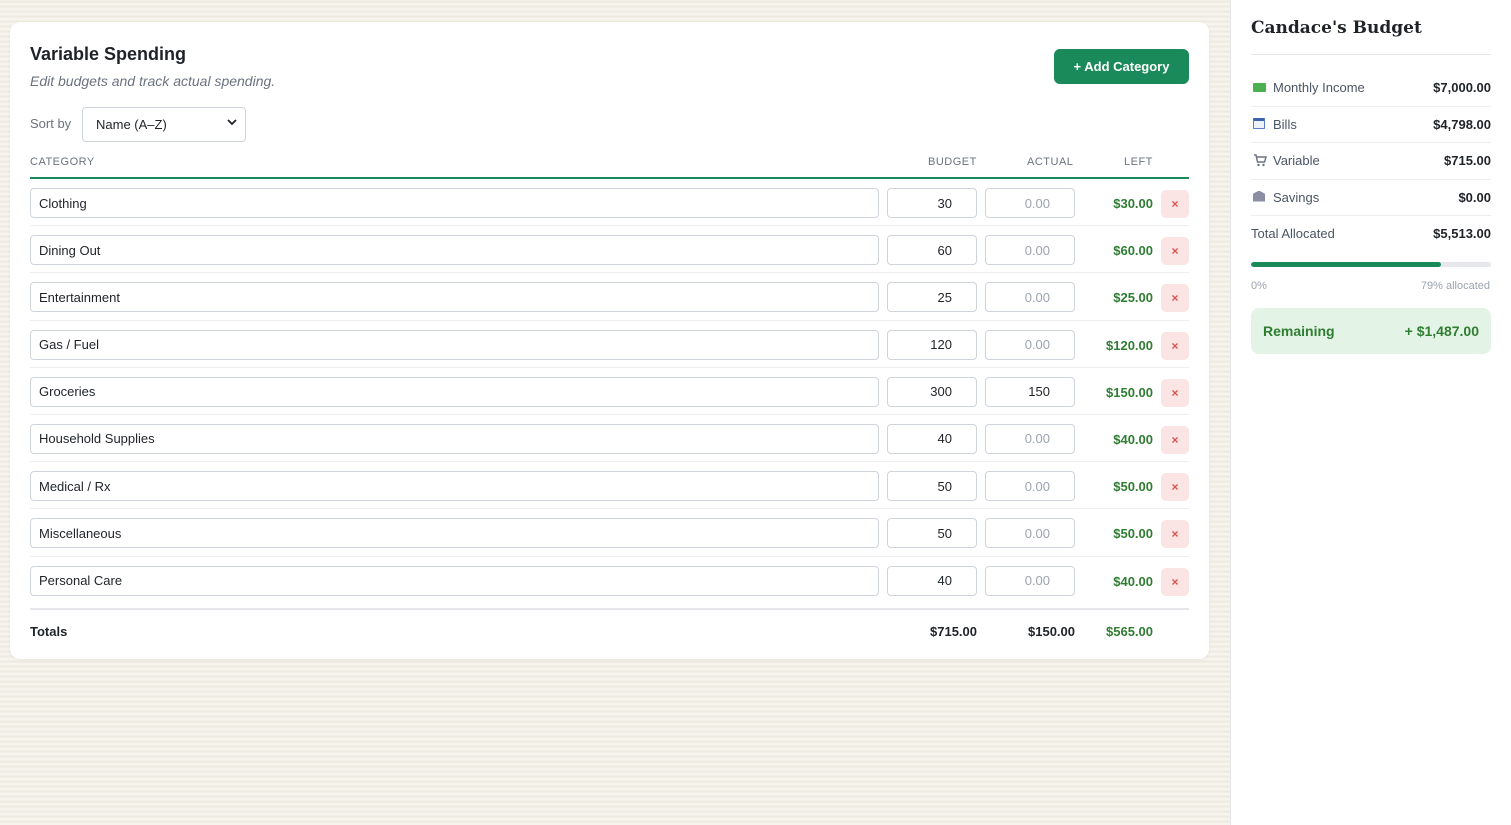 The image size is (1511, 825). What do you see at coordinates (1260, 124) in the screenshot?
I see `calendar-icon` at bounding box center [1260, 124].